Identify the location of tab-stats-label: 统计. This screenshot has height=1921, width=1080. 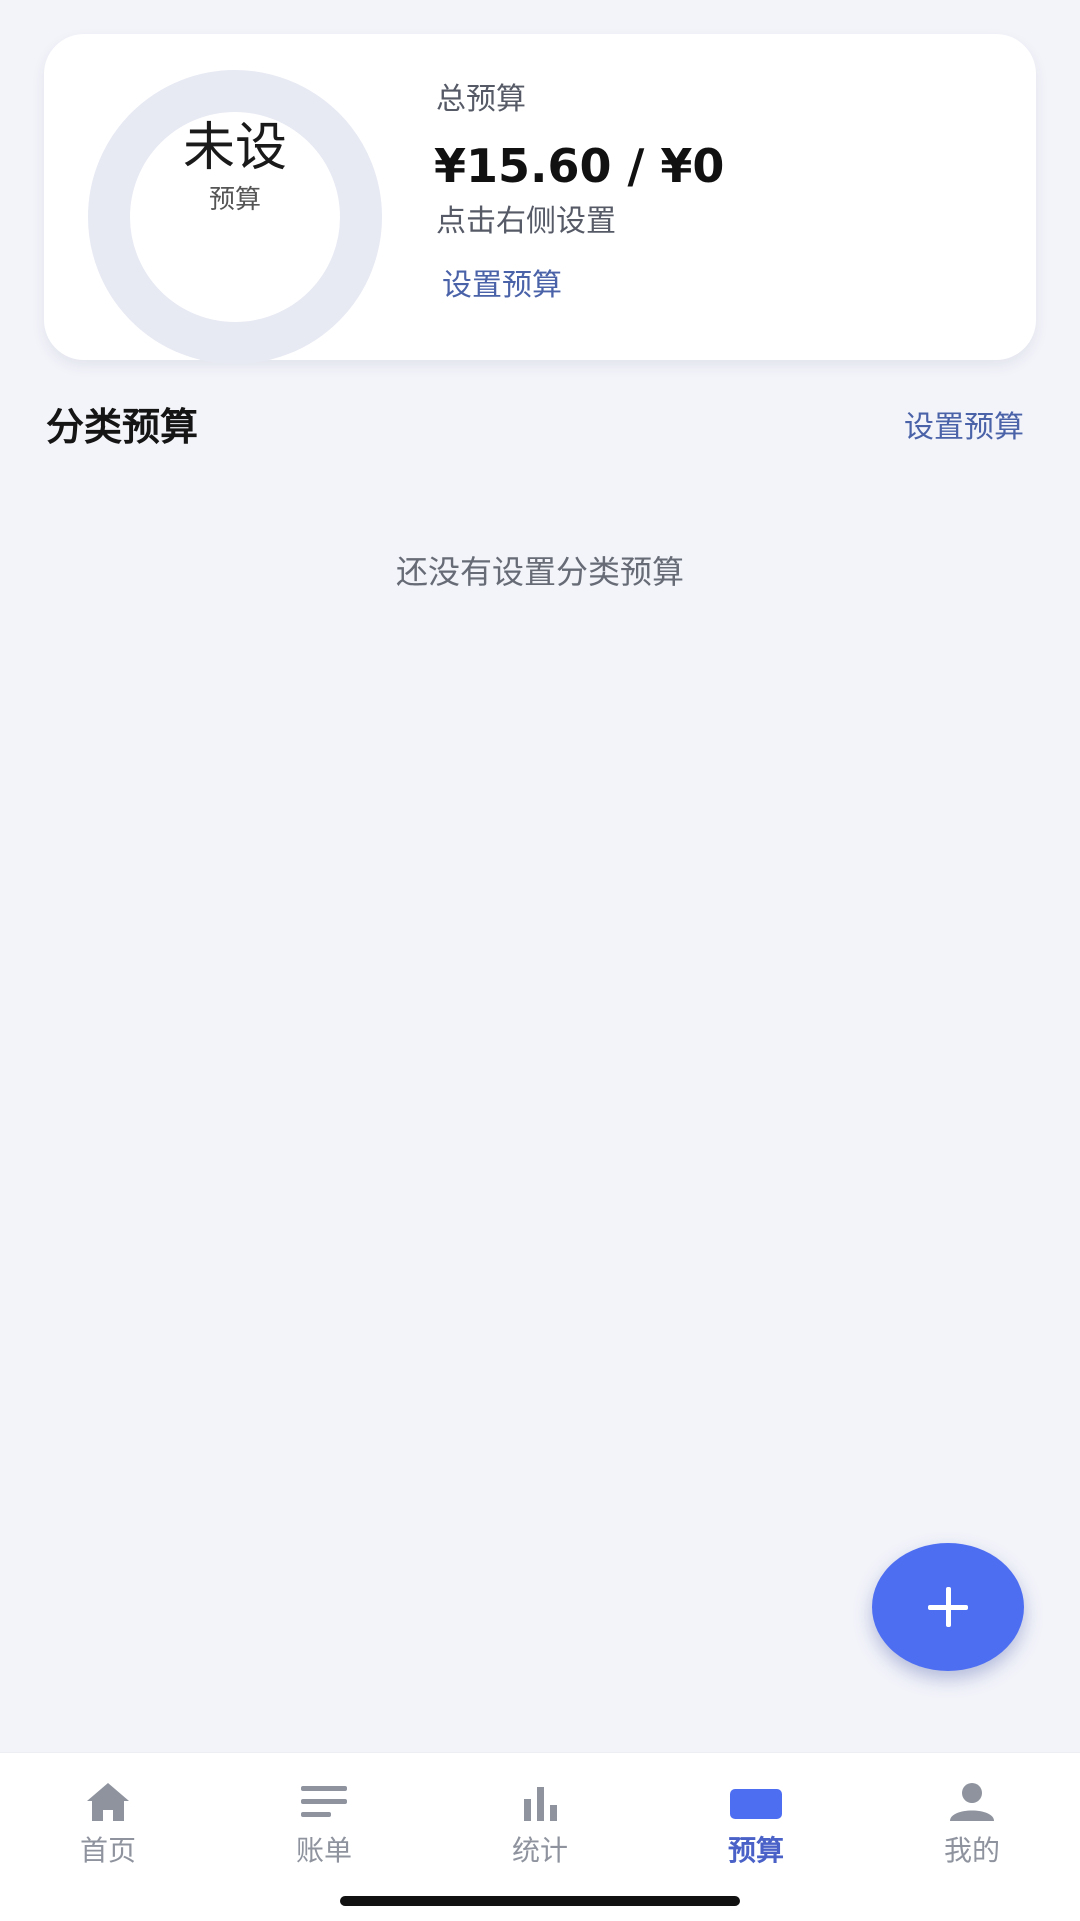
(539, 1850).